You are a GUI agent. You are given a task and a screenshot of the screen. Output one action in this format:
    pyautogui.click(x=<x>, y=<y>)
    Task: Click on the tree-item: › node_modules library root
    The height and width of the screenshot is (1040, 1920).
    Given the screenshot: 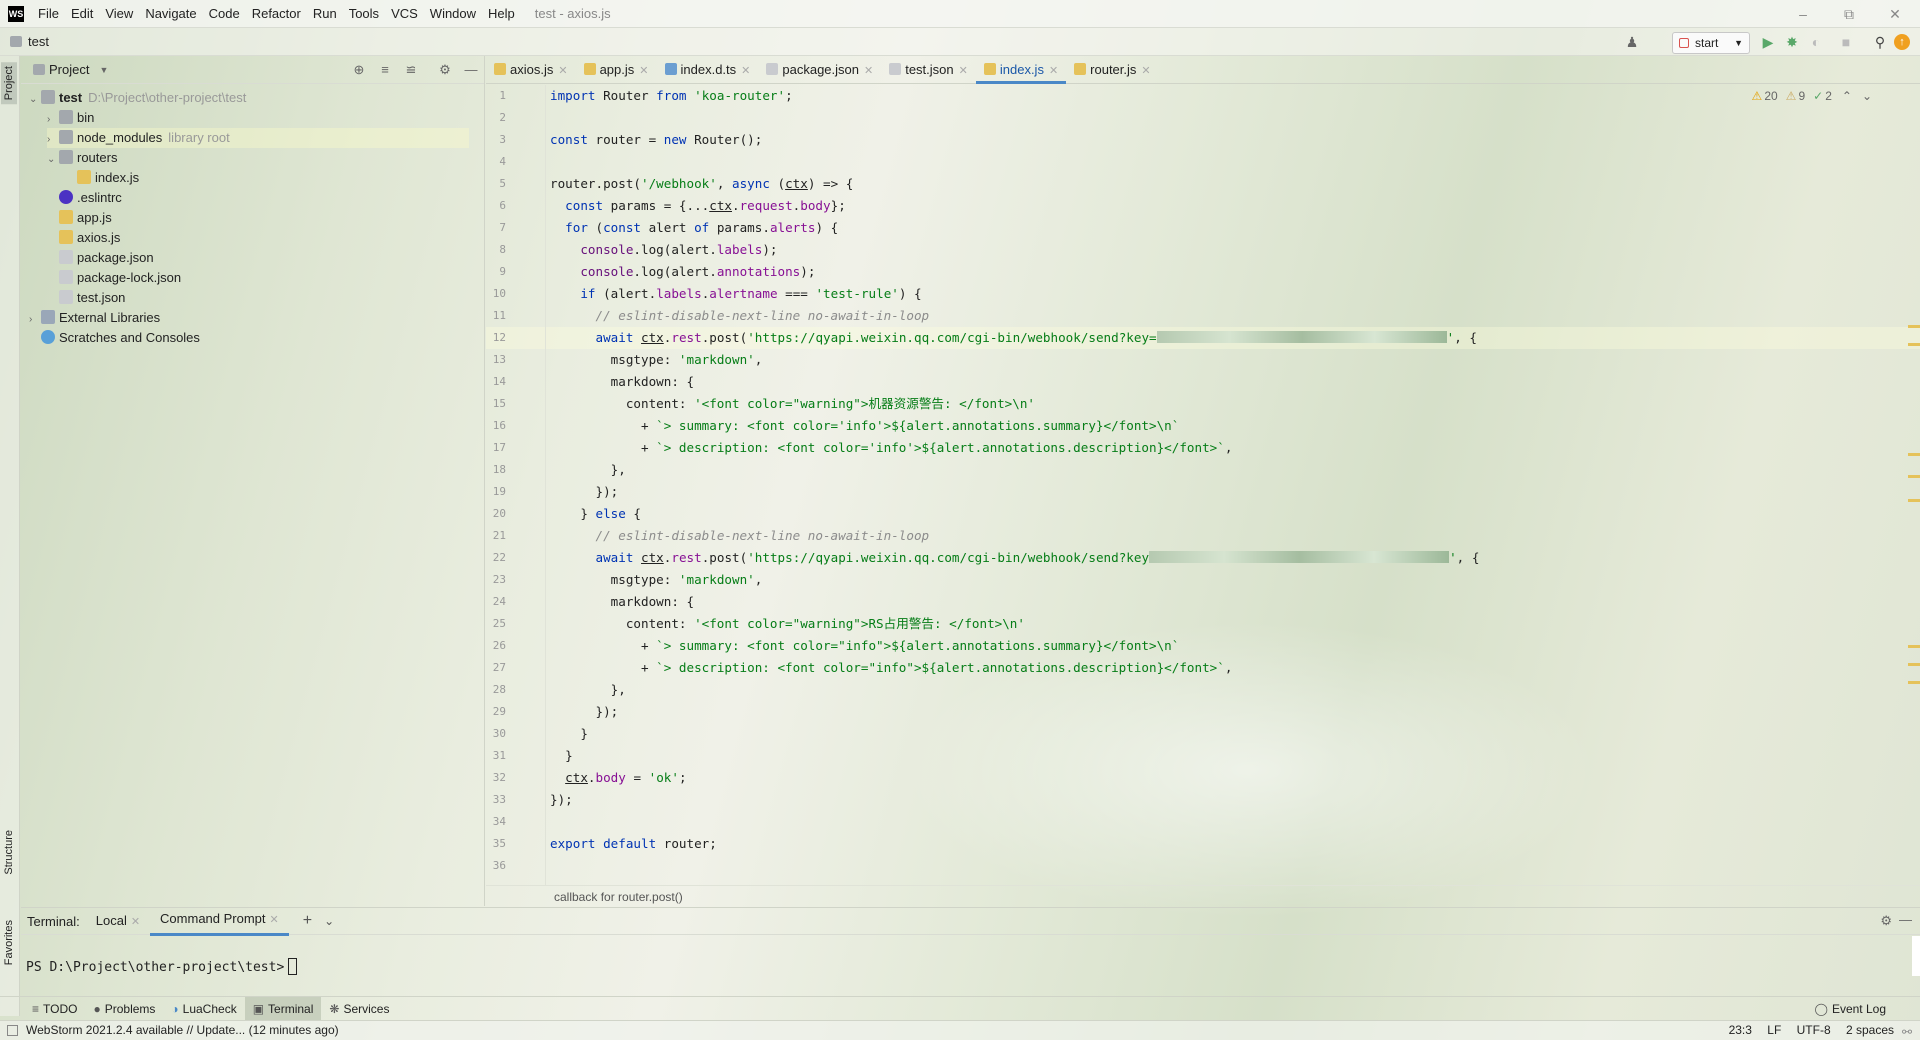 What is the action you would take?
    pyautogui.click(x=258, y=138)
    